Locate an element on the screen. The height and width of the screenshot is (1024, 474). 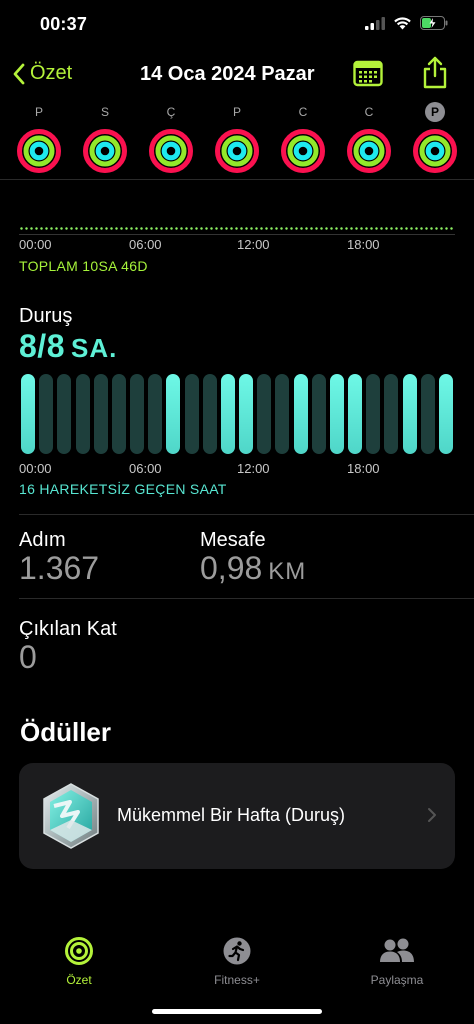
back-button: Özet is located at coordinates (42, 73).